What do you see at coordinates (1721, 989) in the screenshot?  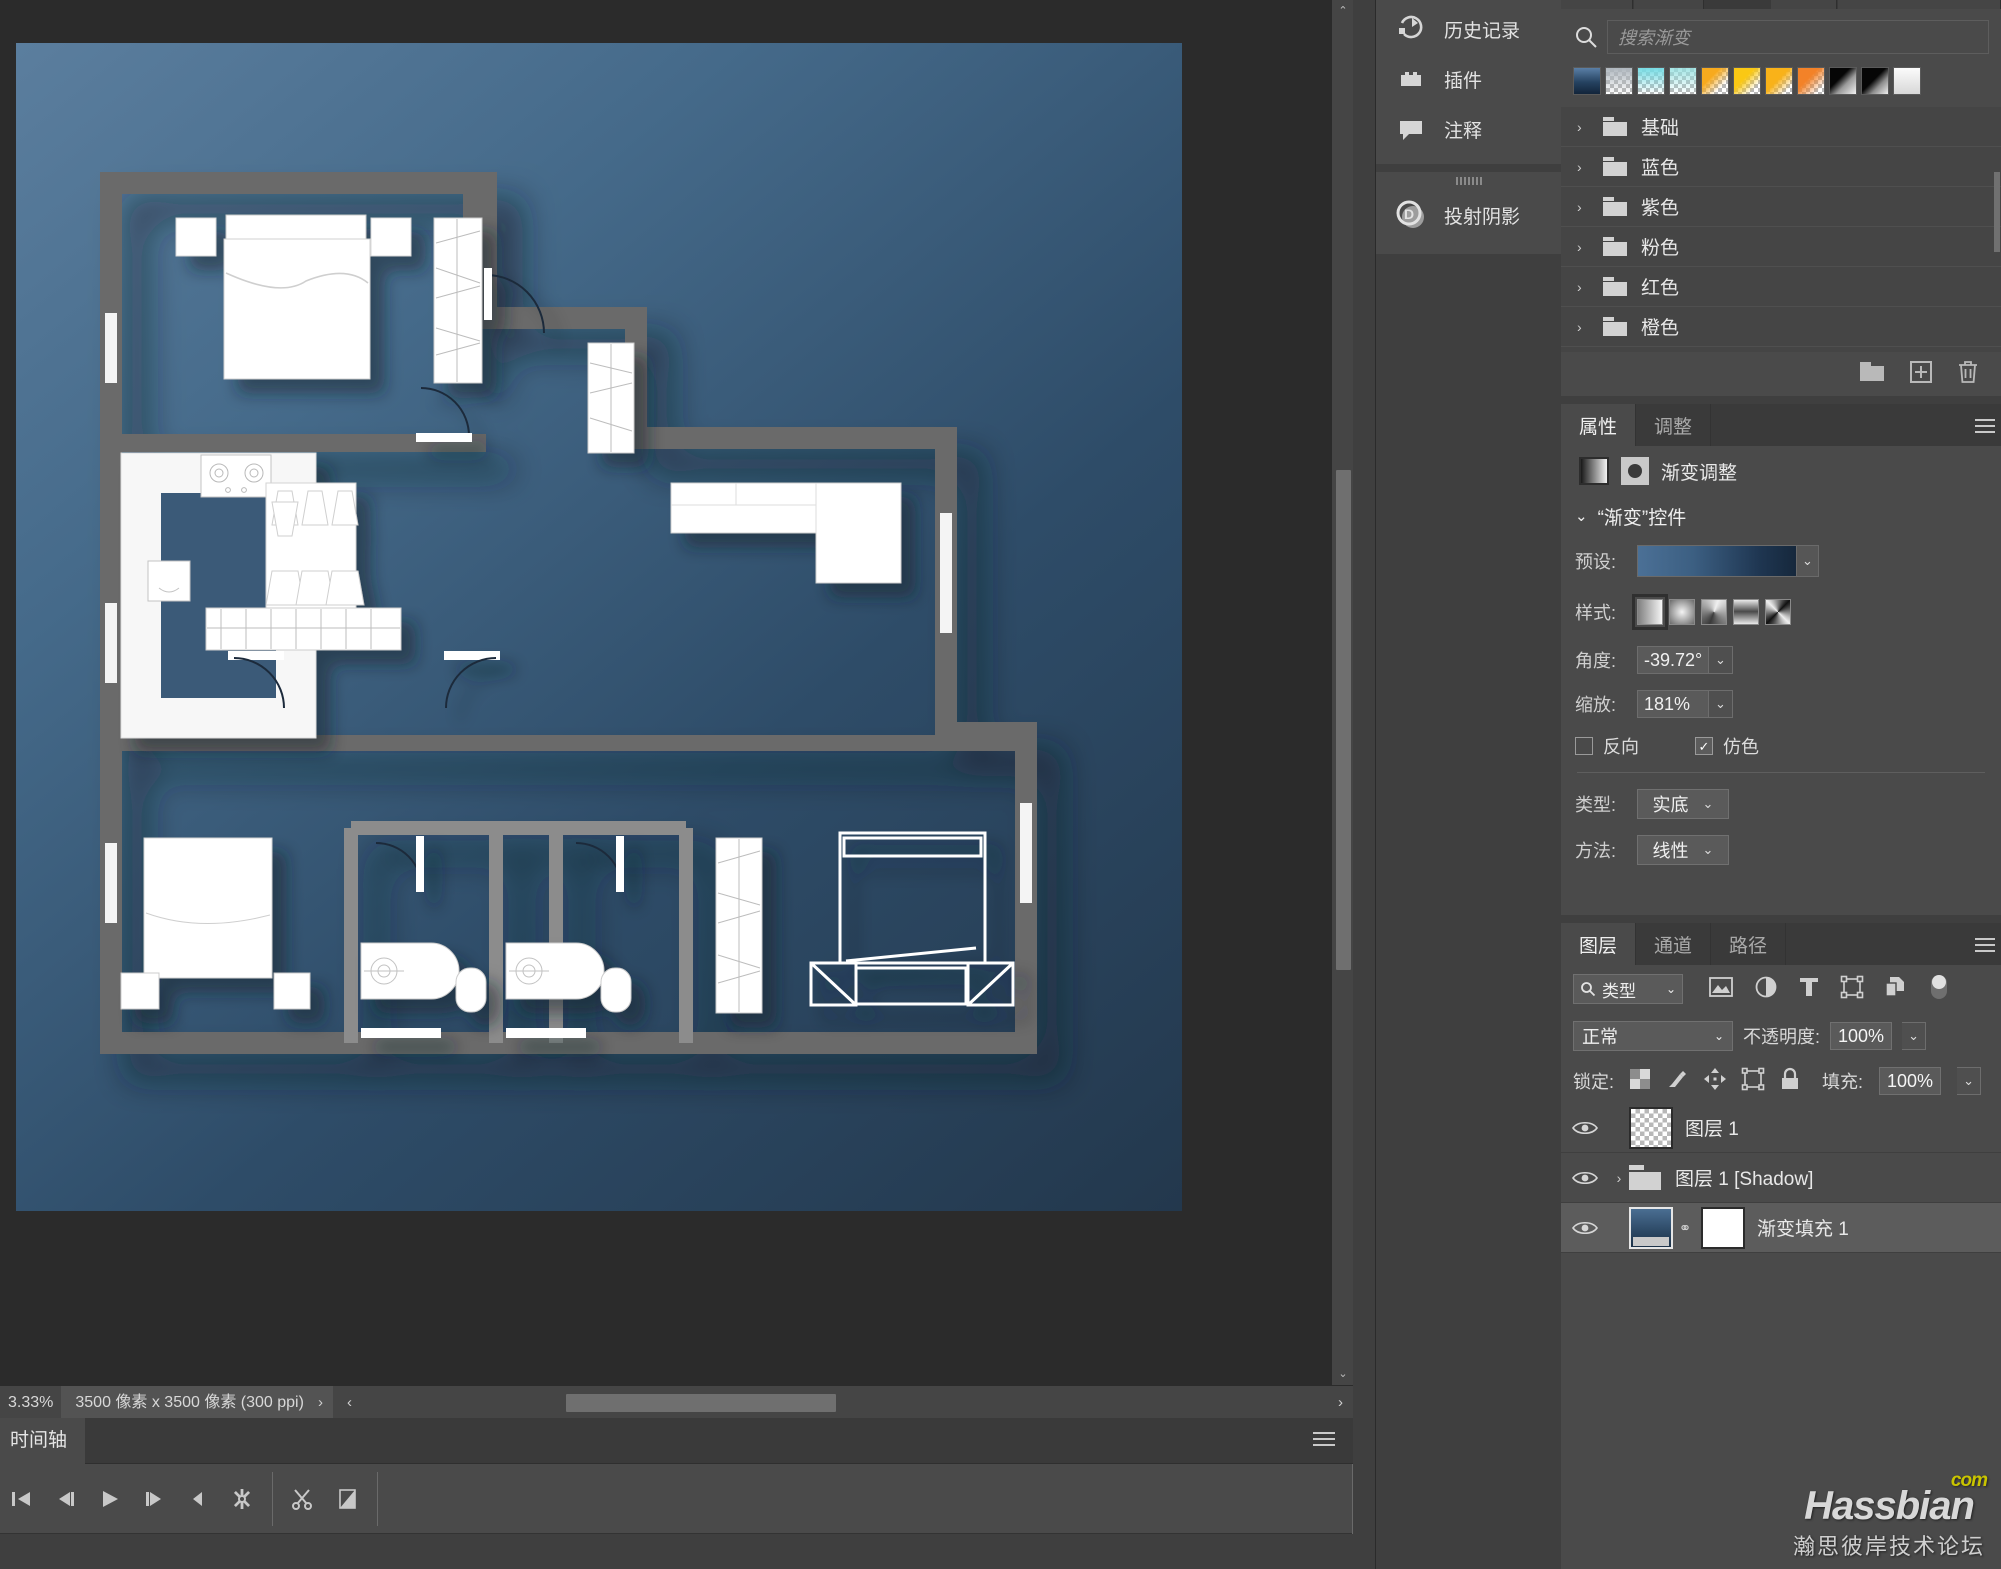 I see `filter-pixel-icon` at bounding box center [1721, 989].